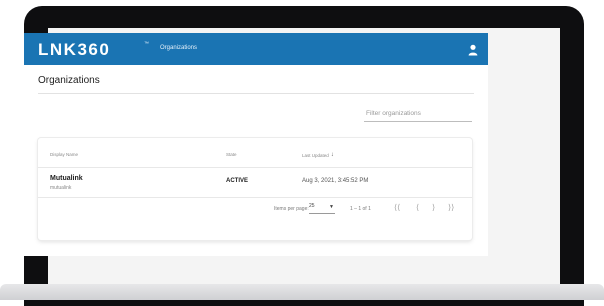  I want to click on arrow-down-icon: ↓, so click(332, 155).